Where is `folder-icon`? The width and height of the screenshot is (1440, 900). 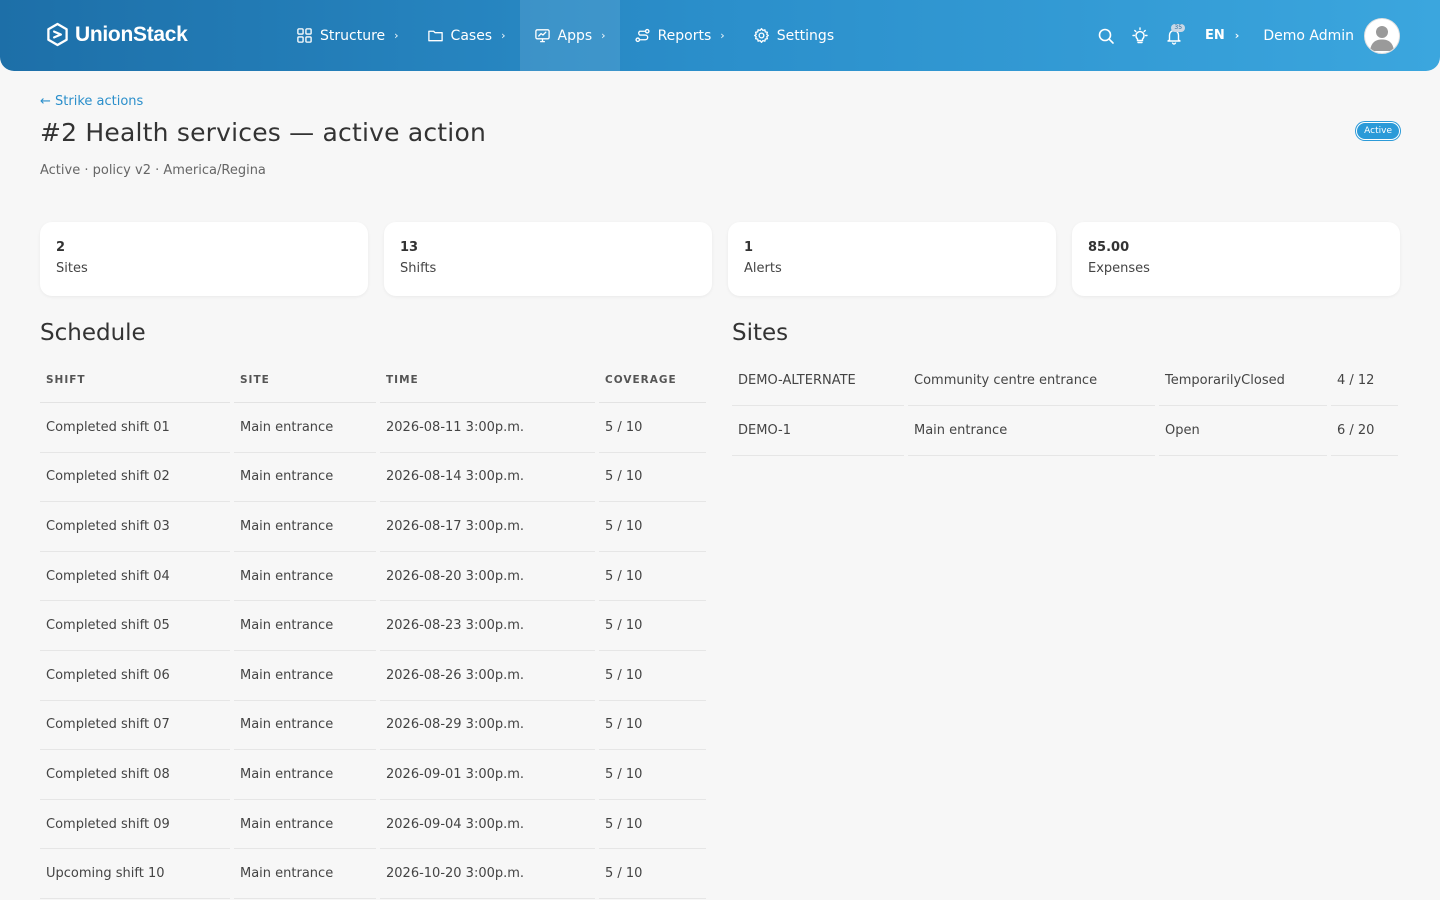
folder-icon is located at coordinates (435, 36).